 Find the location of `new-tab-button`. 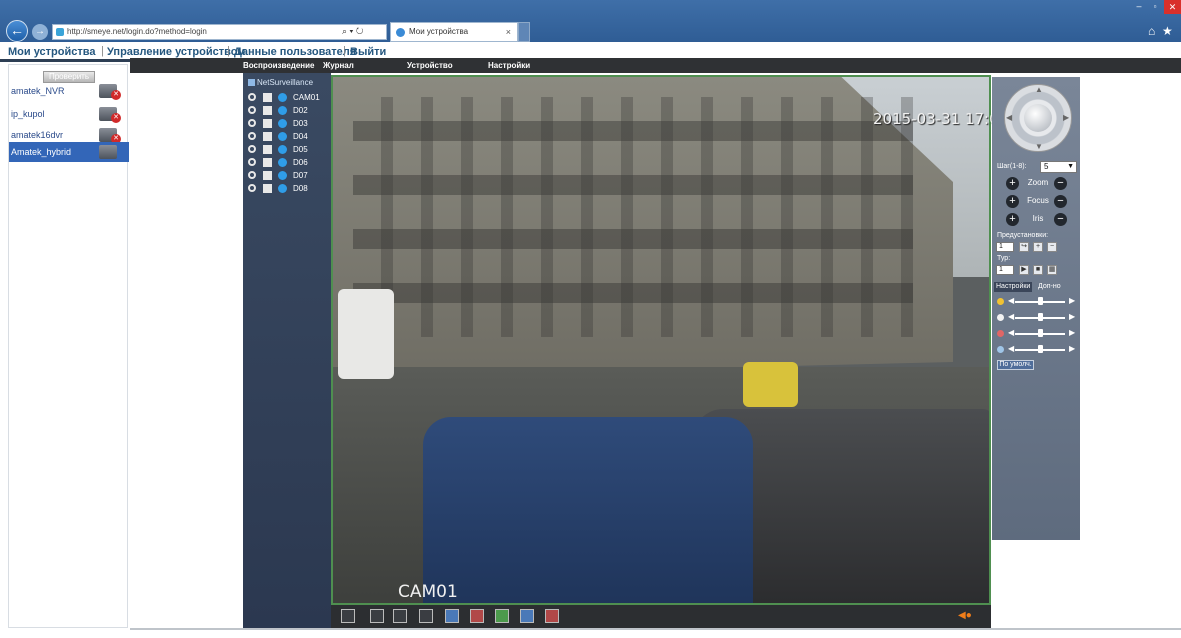

new-tab-button is located at coordinates (524, 32).